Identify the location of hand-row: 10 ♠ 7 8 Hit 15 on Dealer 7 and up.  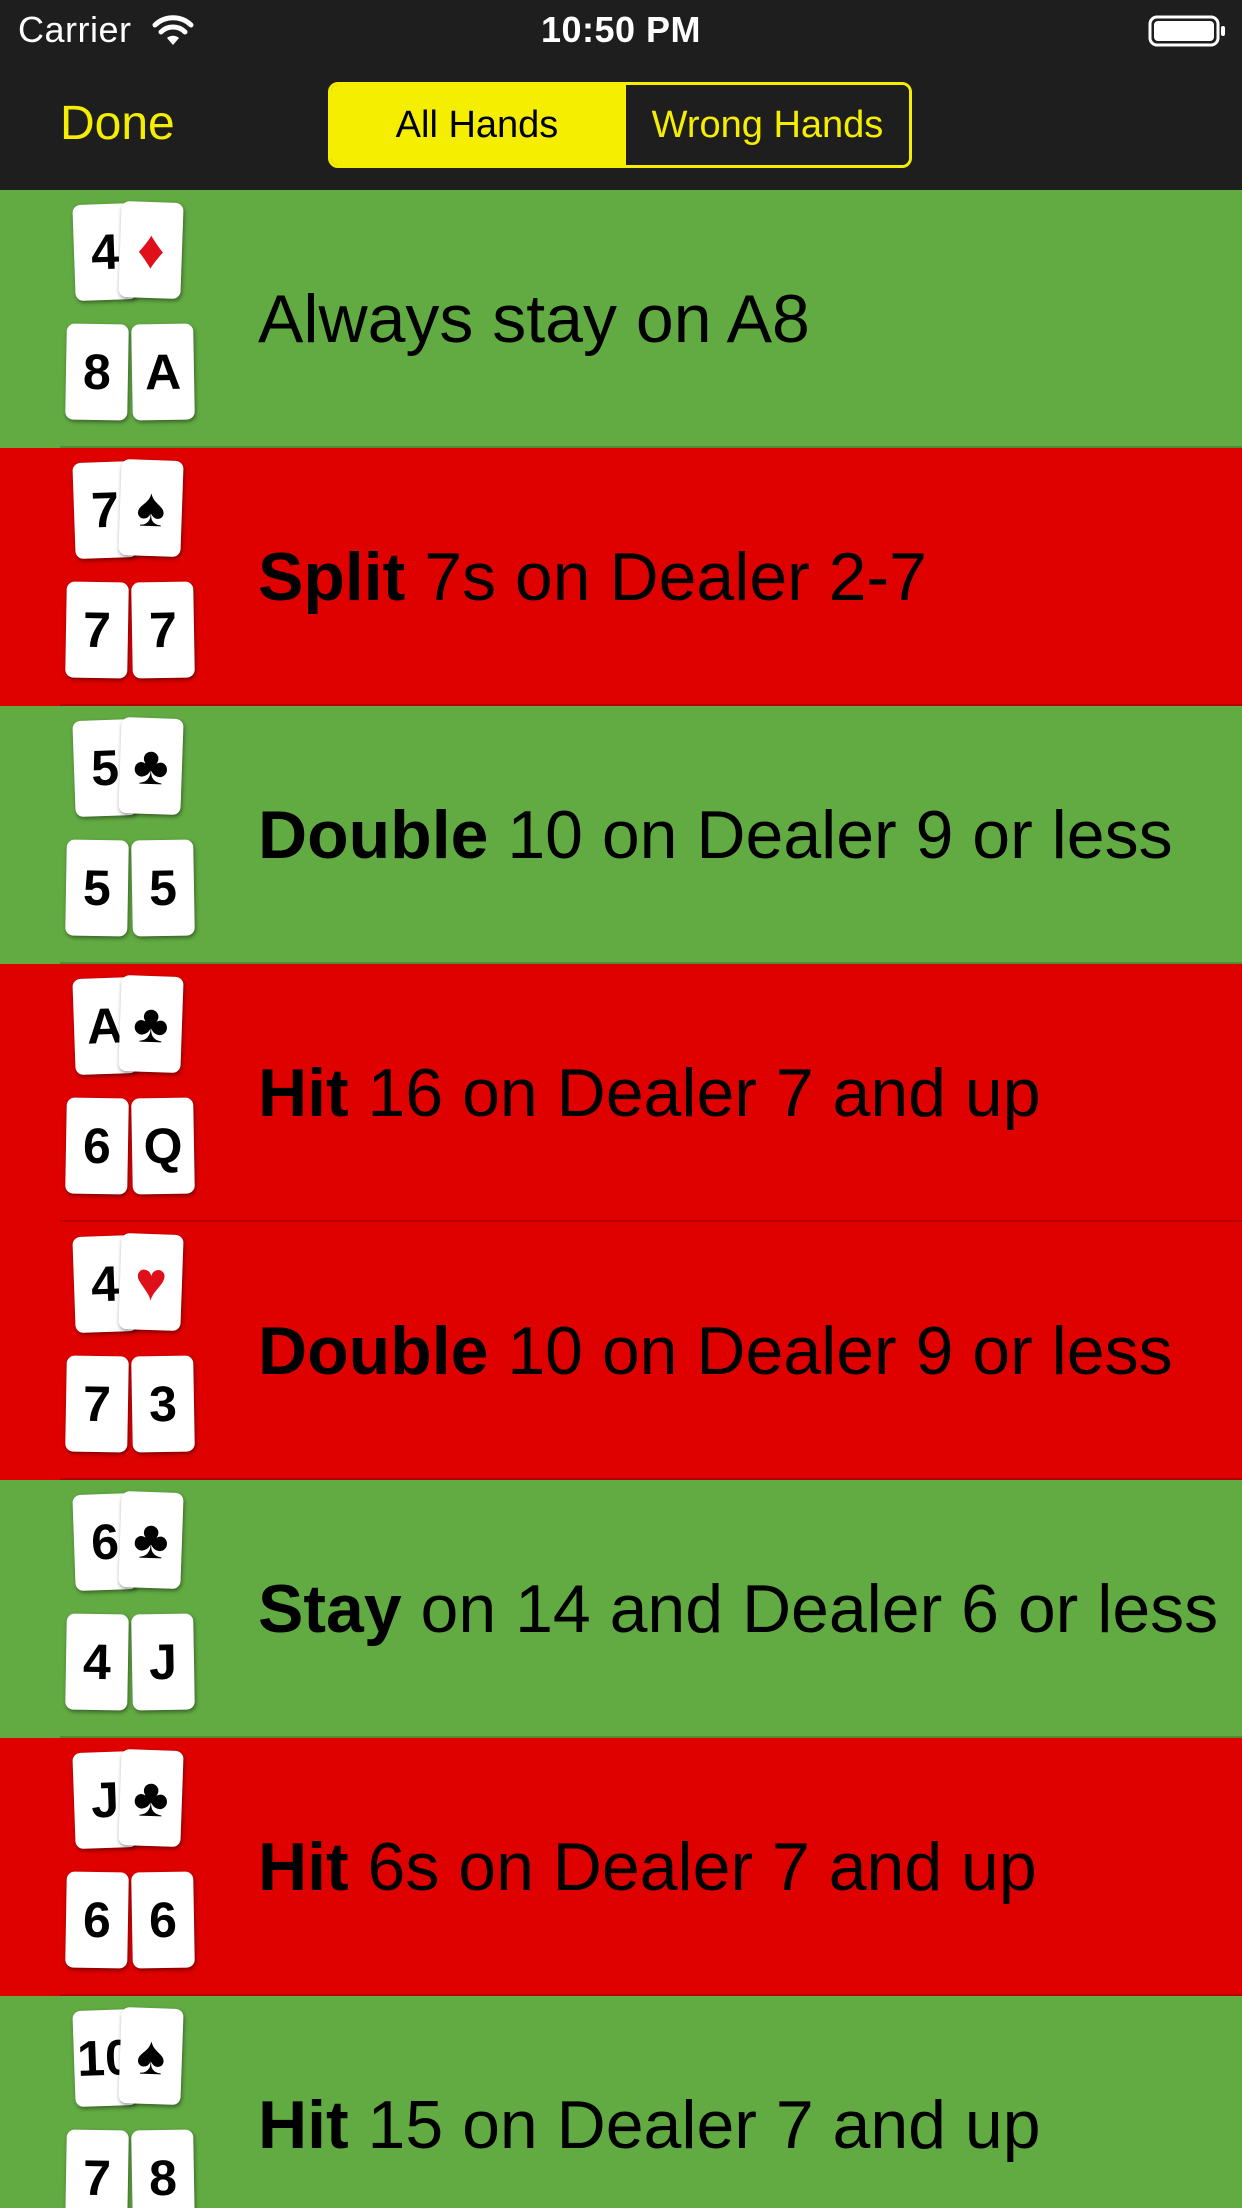
(621, 2102).